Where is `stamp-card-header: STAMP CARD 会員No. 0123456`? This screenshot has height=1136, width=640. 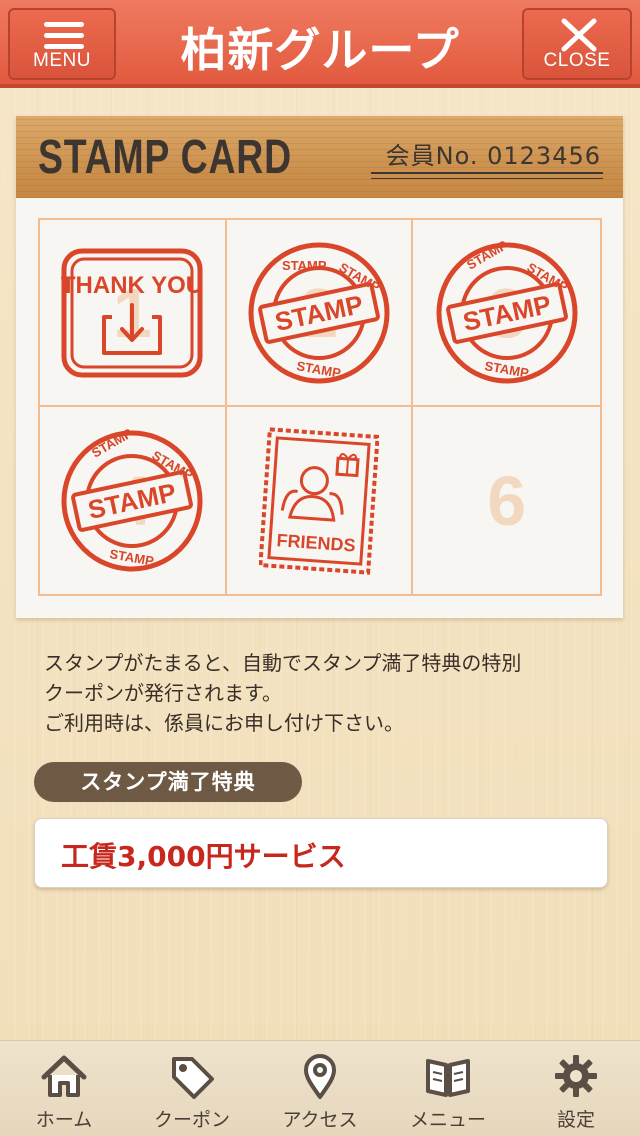 stamp-card-header: STAMP CARD 会員No. 0123456 is located at coordinates (319, 157).